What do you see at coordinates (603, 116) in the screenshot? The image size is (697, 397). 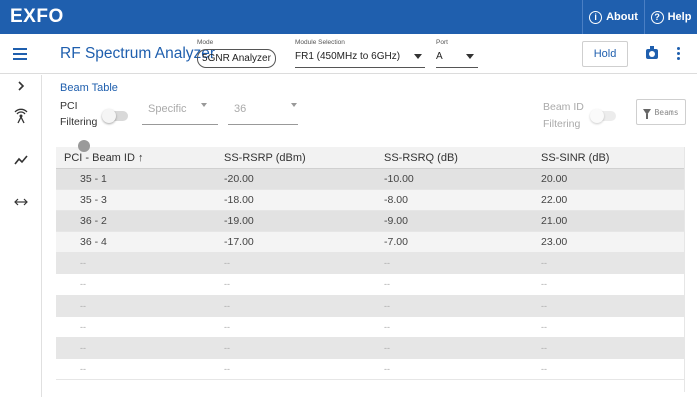 I see `beam-id-filtering-toggle` at bounding box center [603, 116].